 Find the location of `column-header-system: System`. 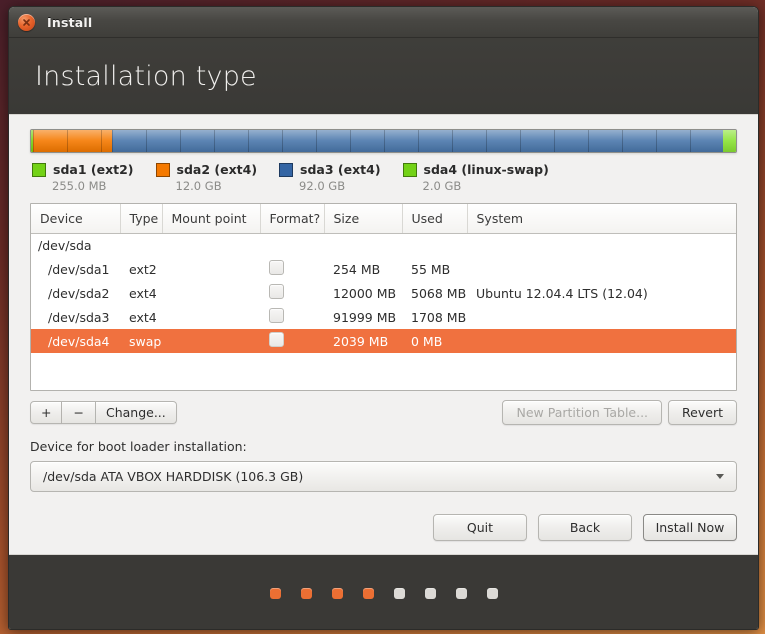

column-header-system: System is located at coordinates (601, 219).